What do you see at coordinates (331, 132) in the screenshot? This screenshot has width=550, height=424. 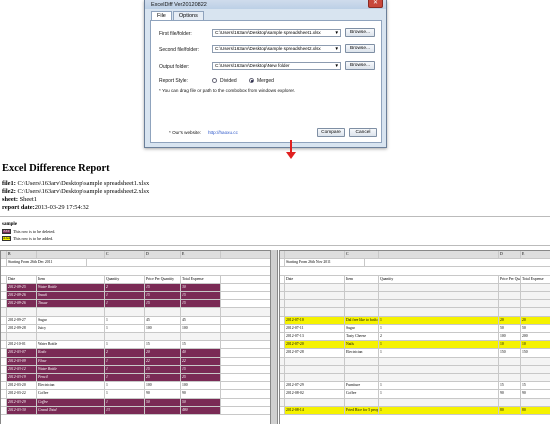 I see `compare-button: Compare` at bounding box center [331, 132].